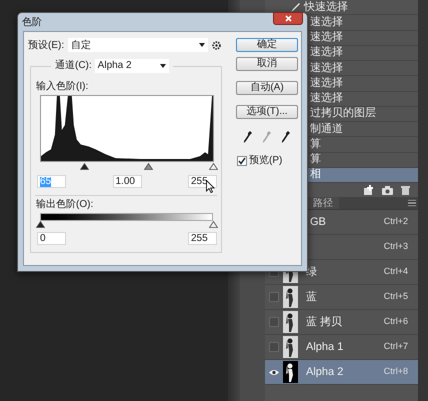 The height and width of the screenshot is (401, 428). What do you see at coordinates (396, 347) in the screenshot?
I see `shortcut-text: Ctrl+7` at bounding box center [396, 347].